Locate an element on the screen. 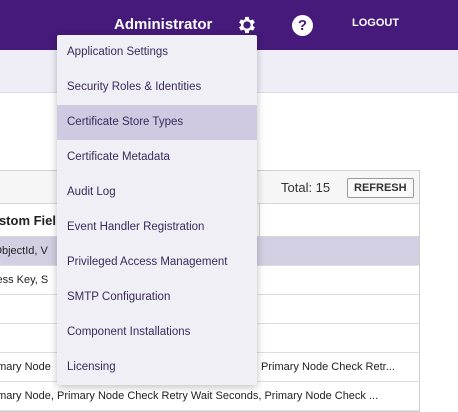 The width and height of the screenshot is (458, 412). menu-item-certificate-metadata: Certificate Metadata is located at coordinates (157, 157).